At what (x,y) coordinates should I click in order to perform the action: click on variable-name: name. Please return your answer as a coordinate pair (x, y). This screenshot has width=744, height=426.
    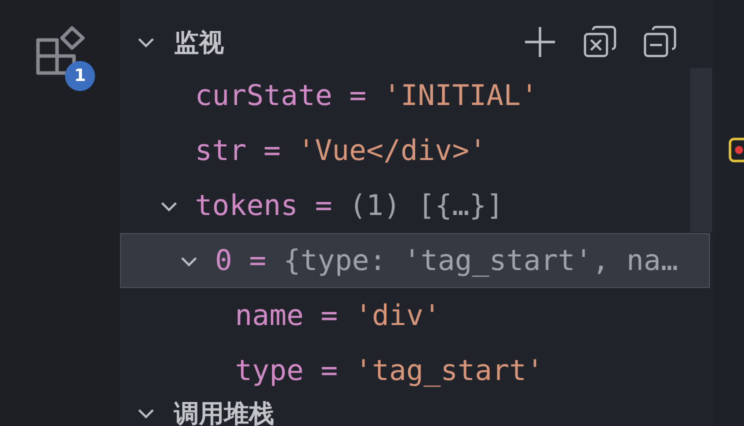
    Looking at the image, I should click on (269, 315).